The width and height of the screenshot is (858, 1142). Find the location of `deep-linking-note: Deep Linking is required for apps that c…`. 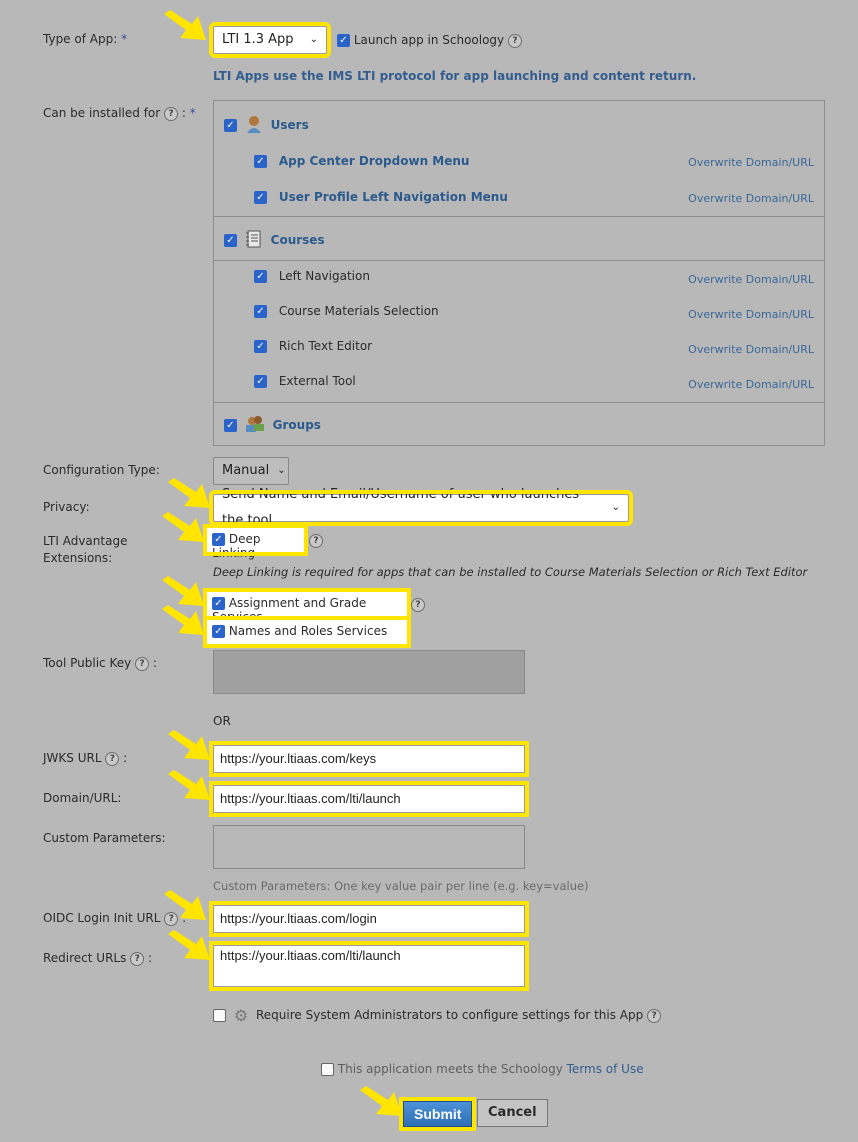

deep-linking-note: Deep Linking is required for apps that c… is located at coordinates (510, 572).